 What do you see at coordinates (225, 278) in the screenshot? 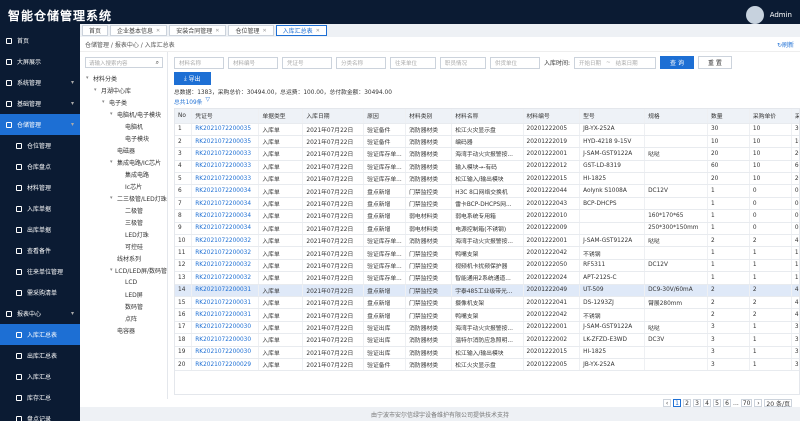
I see `voucher-link: RK2021072200032` at bounding box center [225, 278].